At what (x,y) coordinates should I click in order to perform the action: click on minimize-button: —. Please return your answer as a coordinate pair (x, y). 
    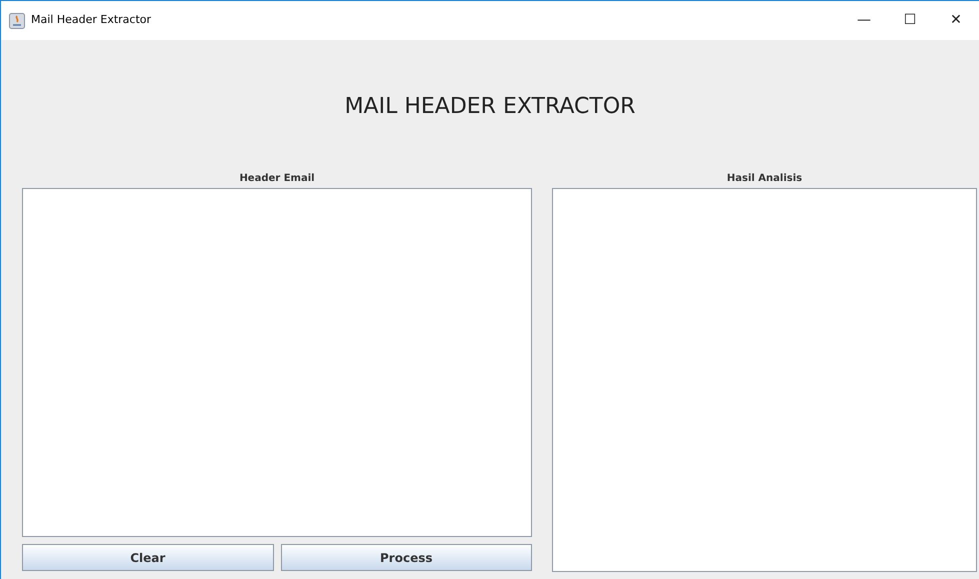
    Looking at the image, I should click on (864, 21).